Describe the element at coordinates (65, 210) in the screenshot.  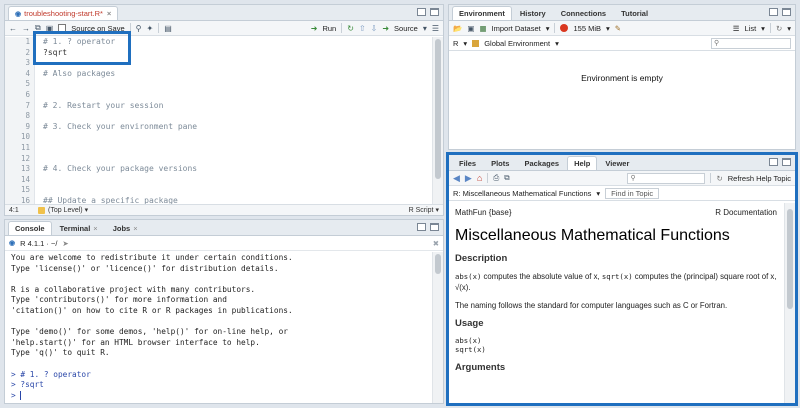
I see `scope-selector: (Top Level)` at that location.